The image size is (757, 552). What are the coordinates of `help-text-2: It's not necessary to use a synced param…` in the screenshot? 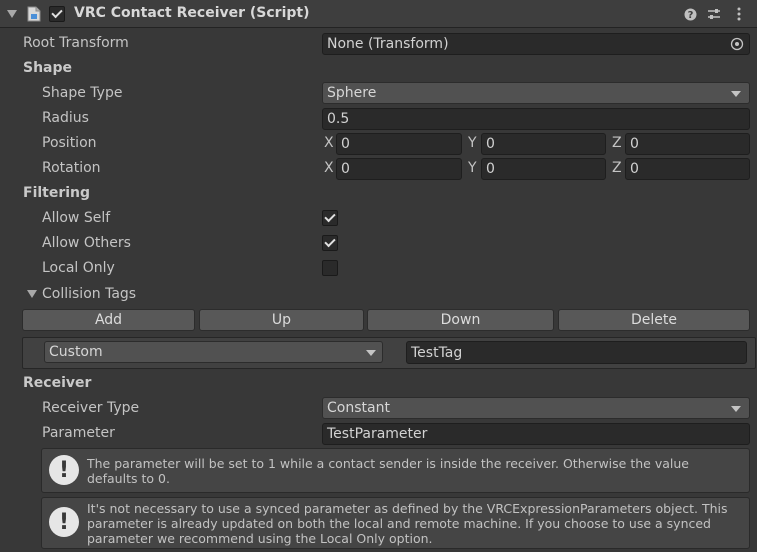 It's located at (407, 523).